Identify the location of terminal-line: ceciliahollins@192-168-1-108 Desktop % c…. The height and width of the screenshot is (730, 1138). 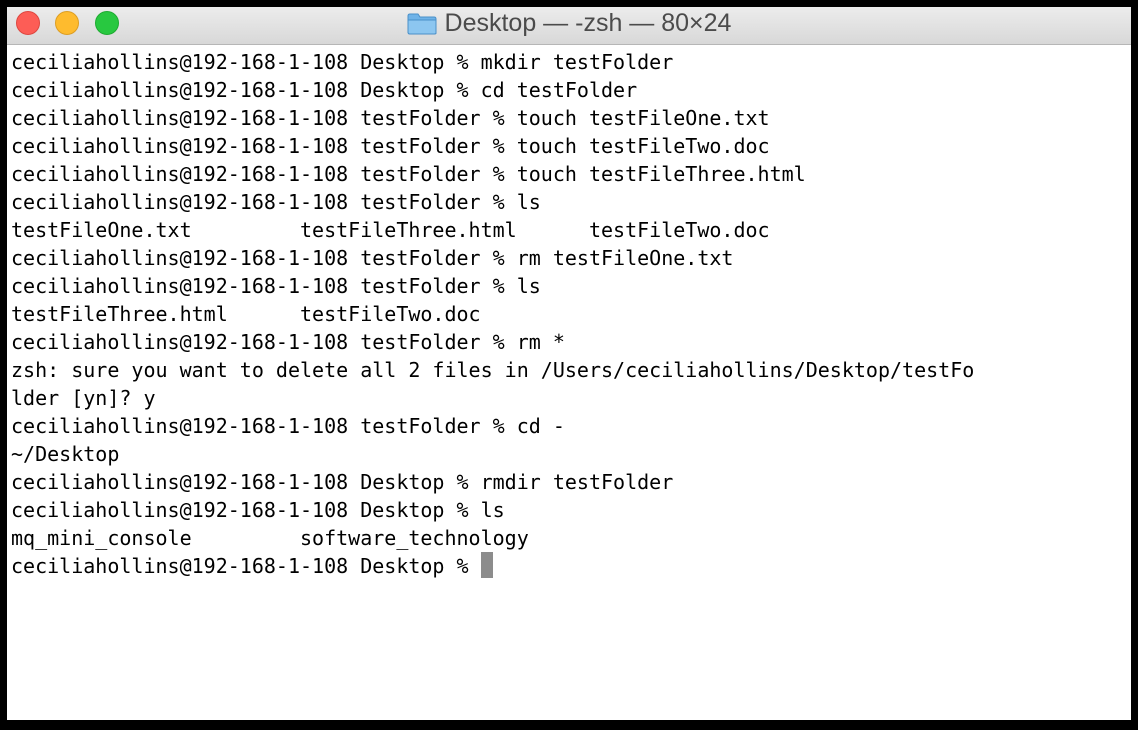
(324, 90).